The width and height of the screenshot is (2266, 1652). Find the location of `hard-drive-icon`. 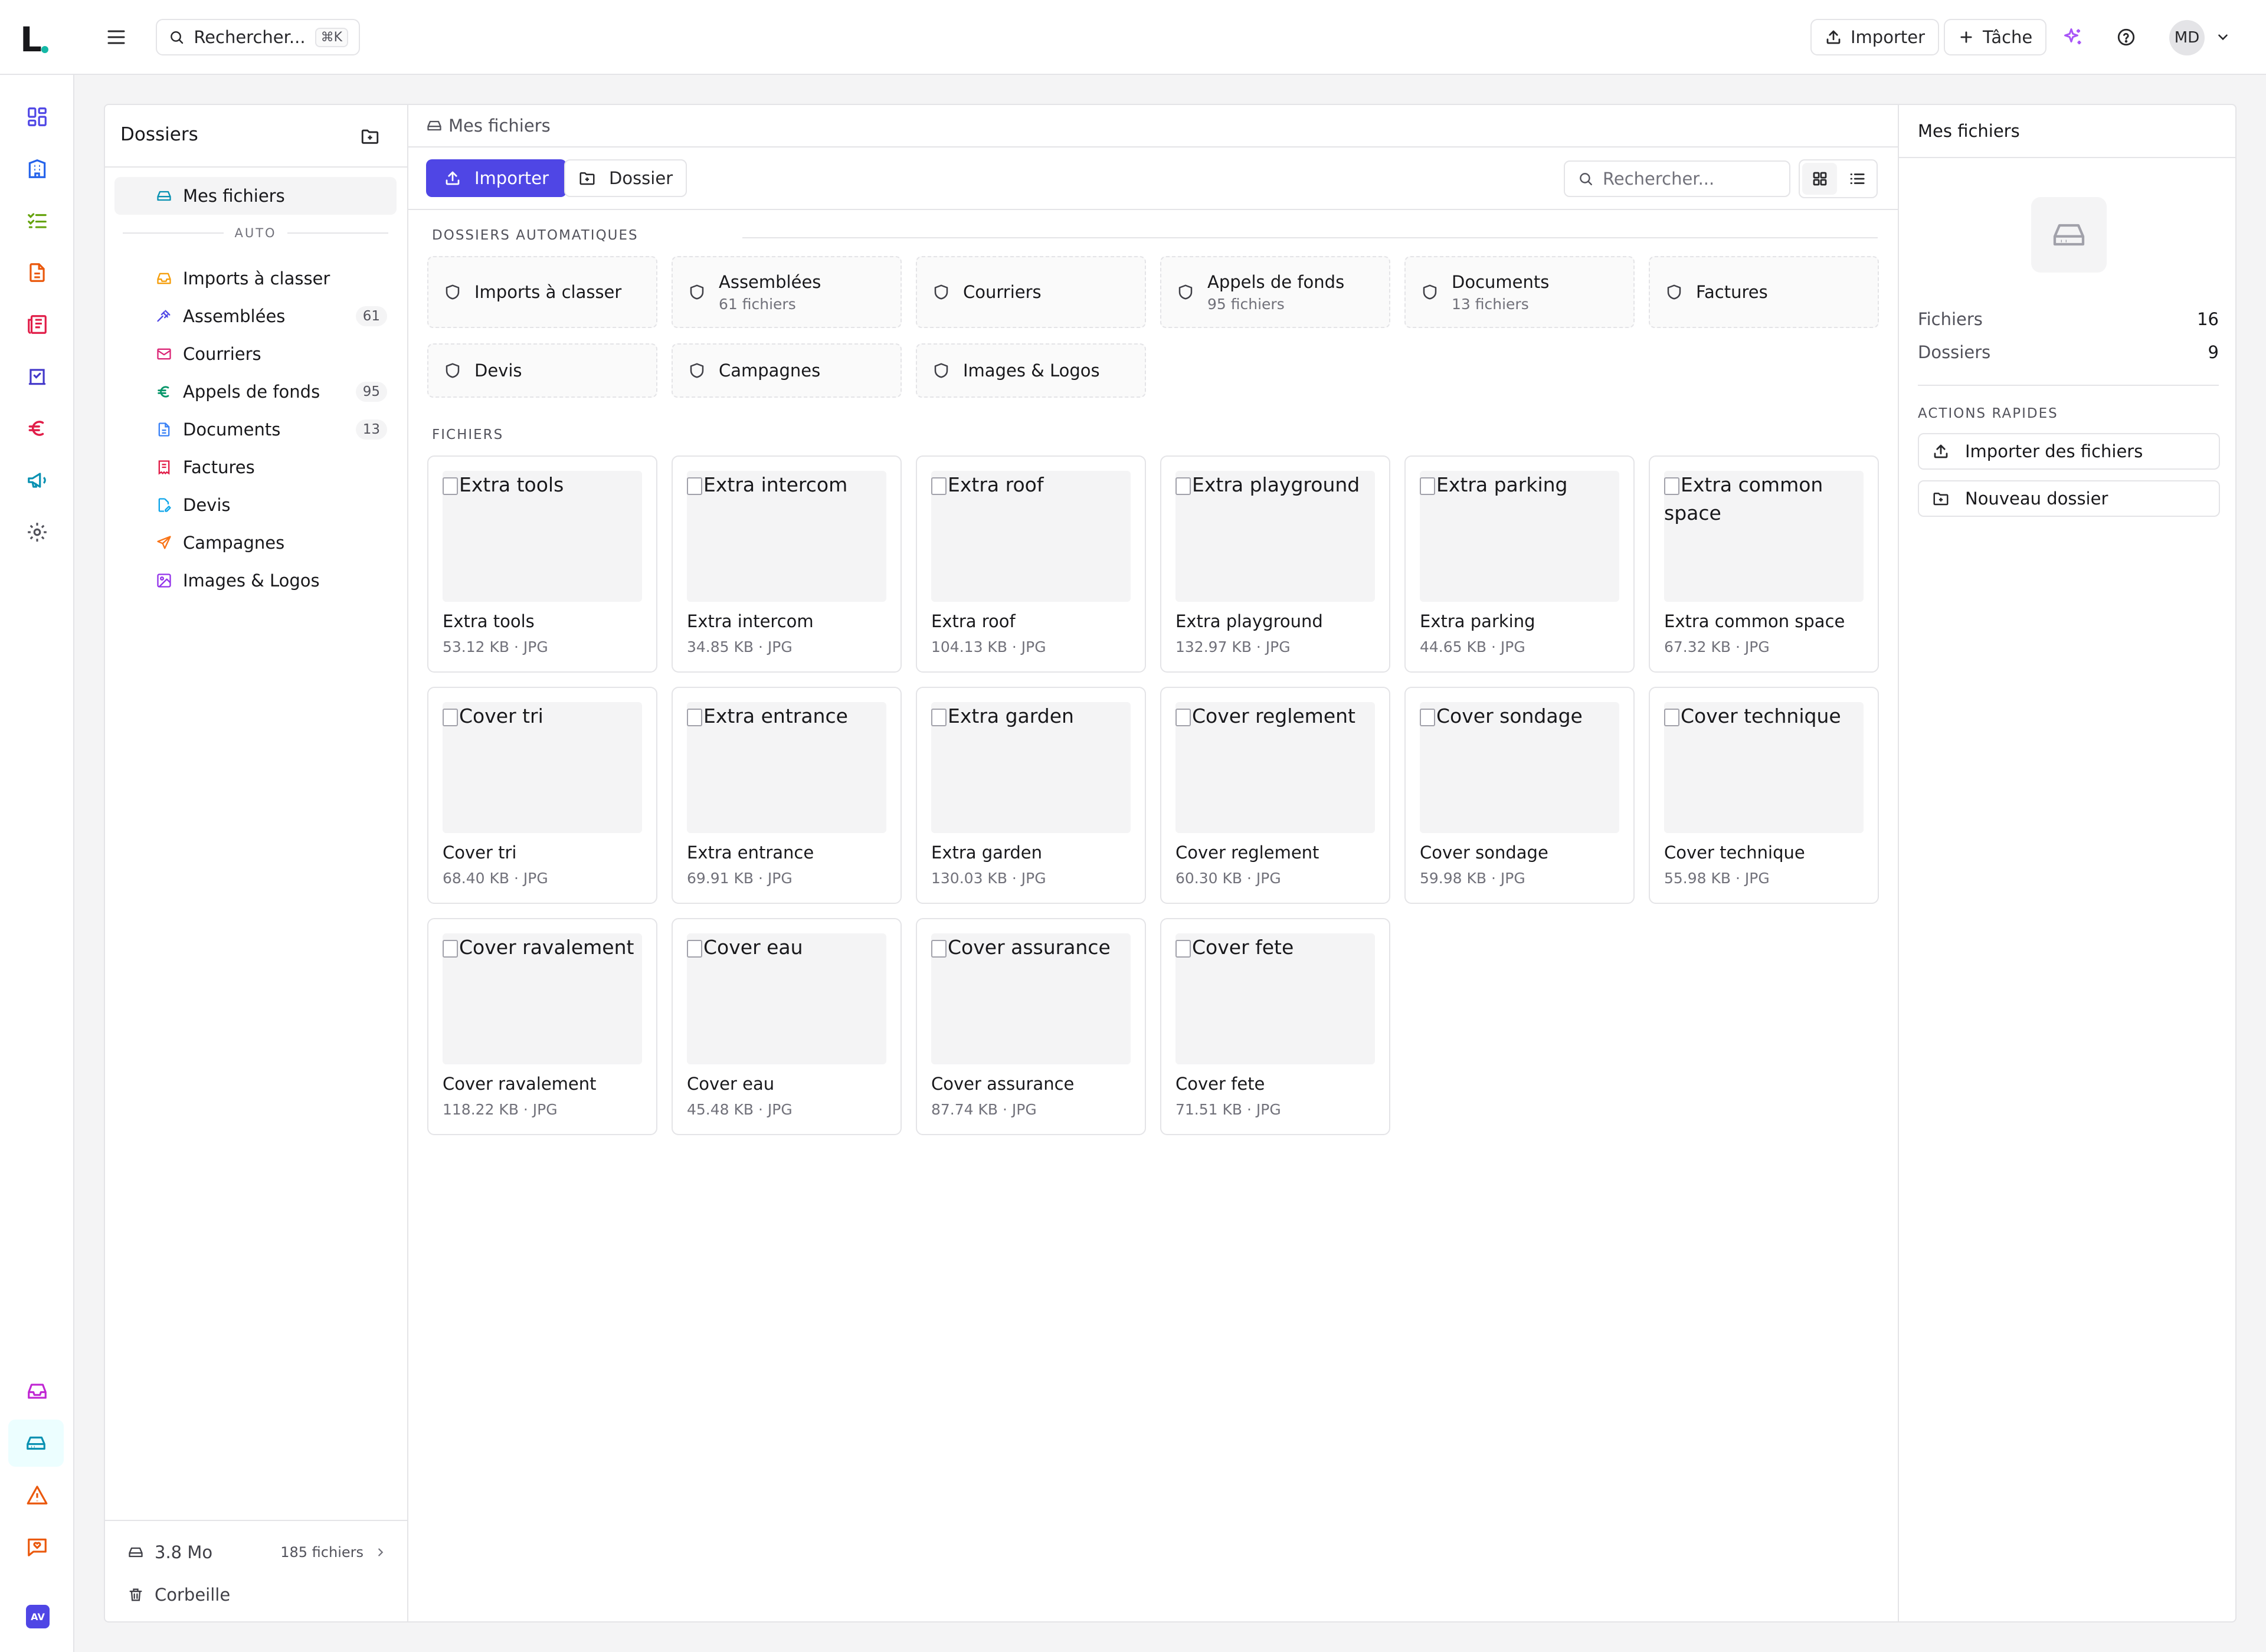

hard-drive-icon is located at coordinates (164, 196).